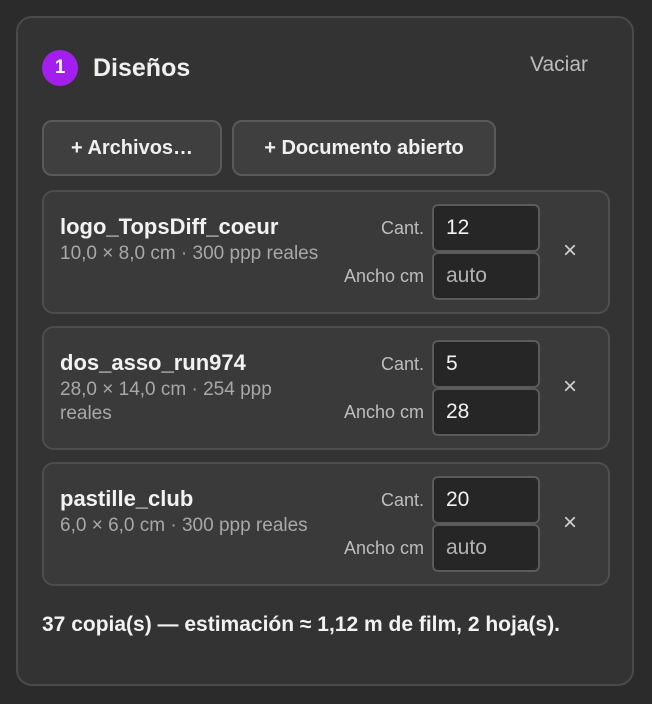  Describe the element at coordinates (142, 67) in the screenshot. I see `panel-title: Diseños` at that location.